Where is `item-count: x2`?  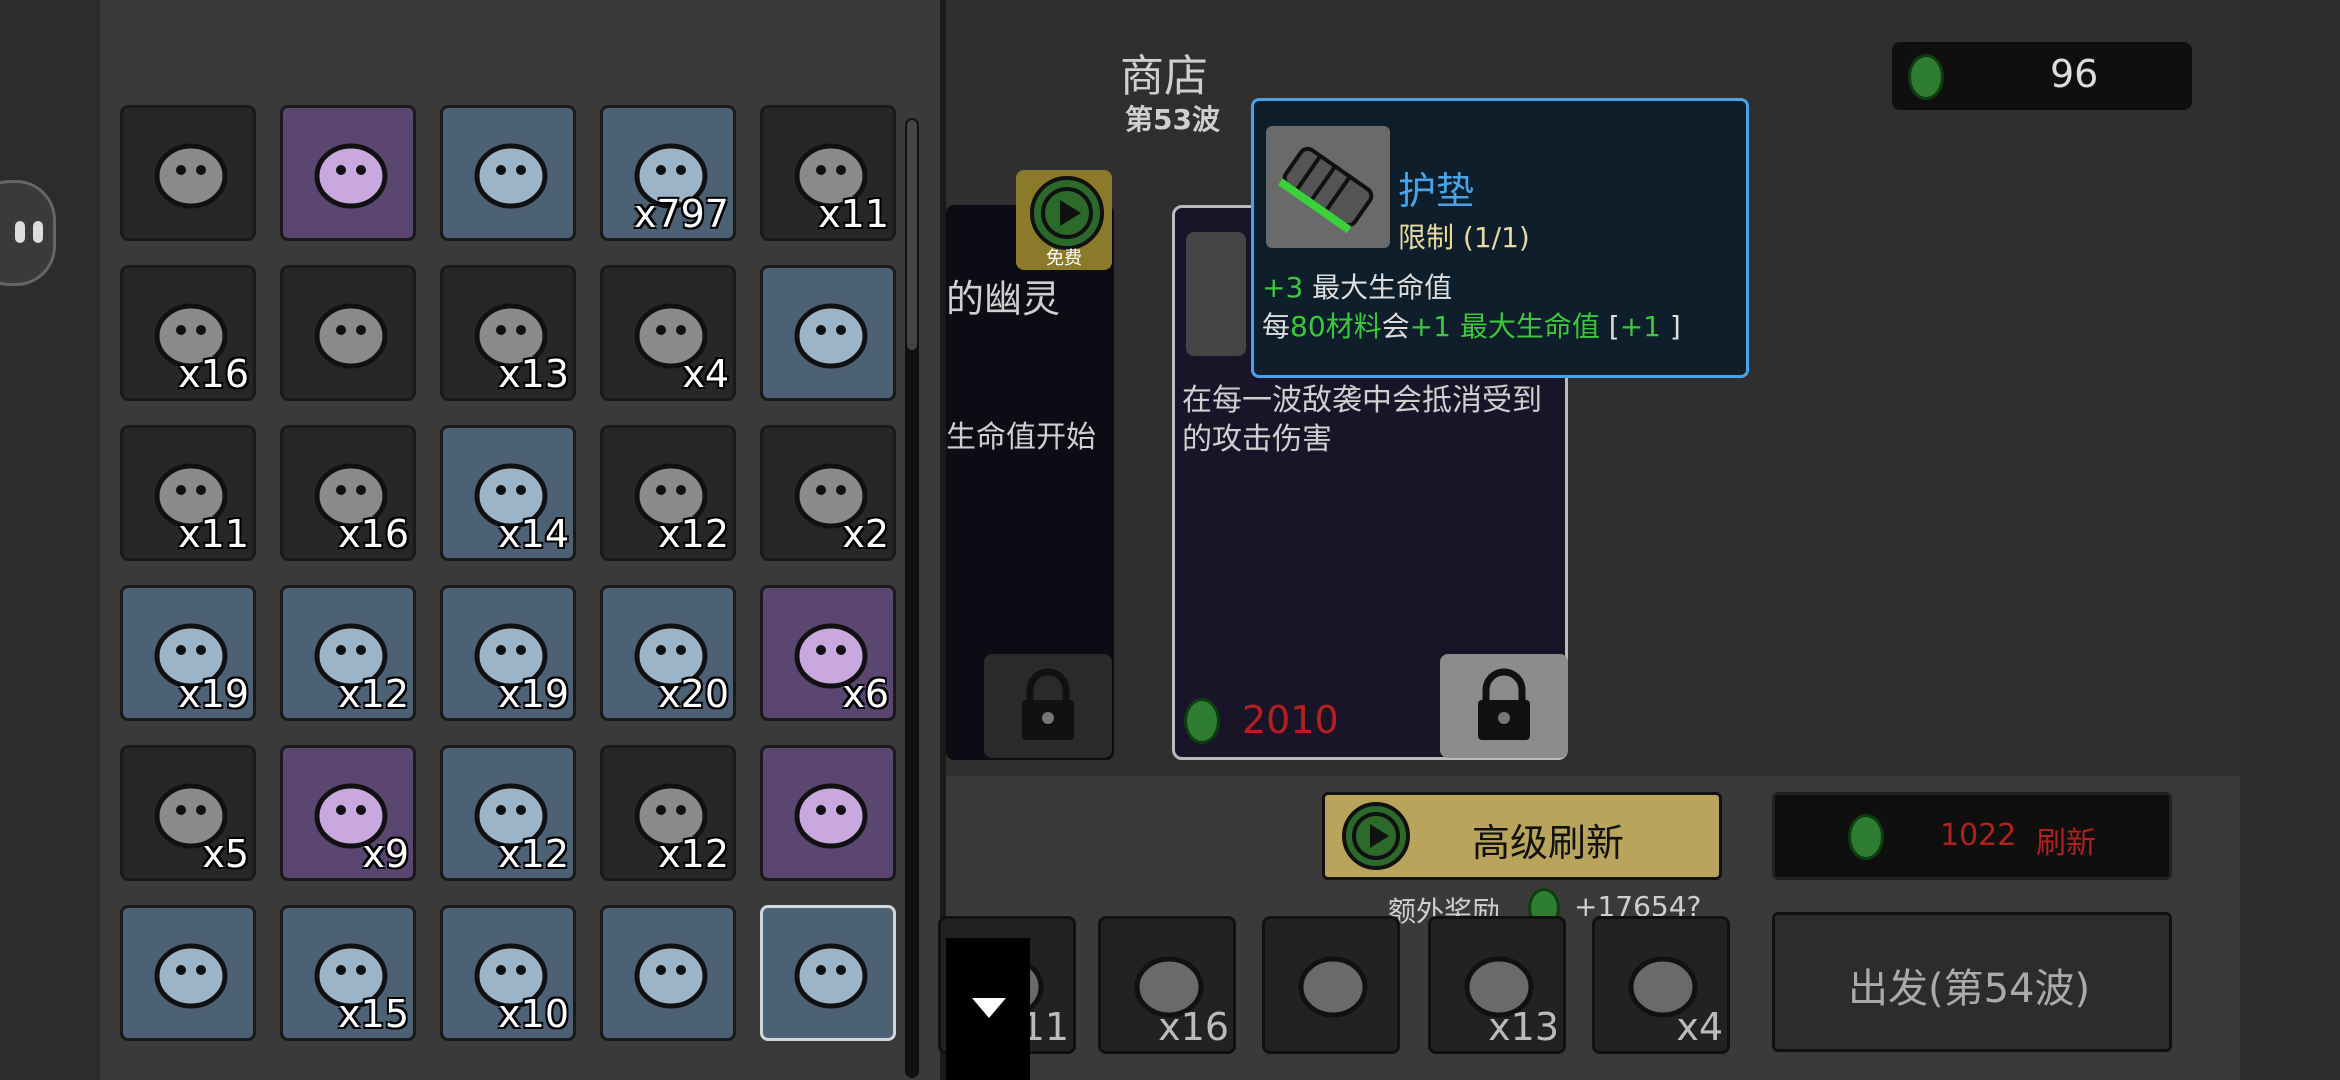
item-count: x2 is located at coordinates (865, 534).